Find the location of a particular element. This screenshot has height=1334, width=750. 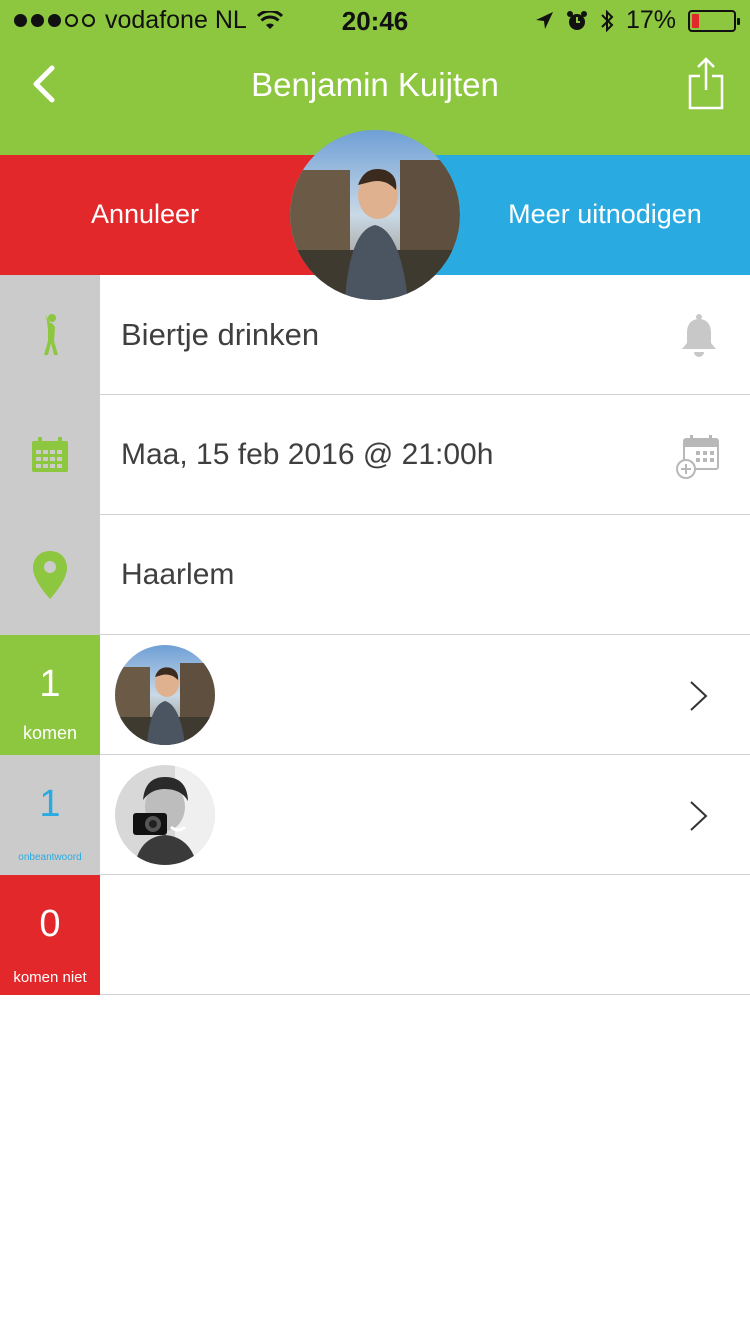

date-icon-cell is located at coordinates (50, 455).